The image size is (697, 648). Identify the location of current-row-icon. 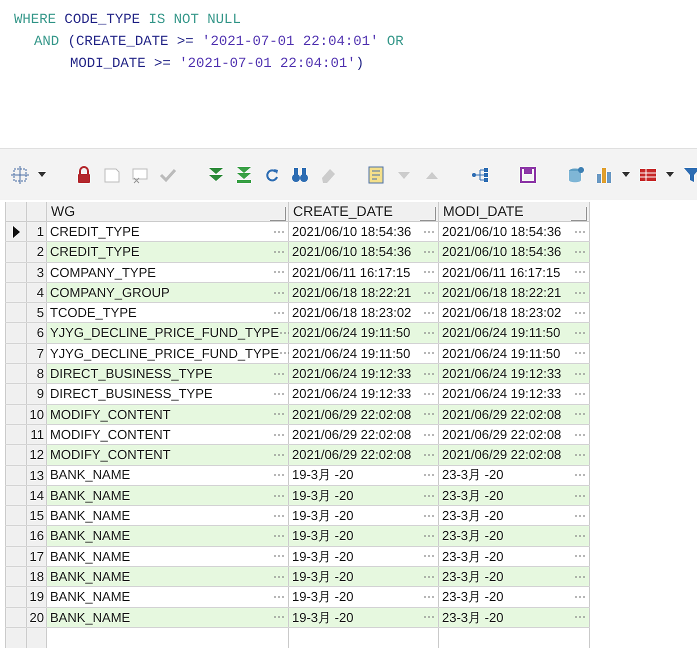
(16, 232).